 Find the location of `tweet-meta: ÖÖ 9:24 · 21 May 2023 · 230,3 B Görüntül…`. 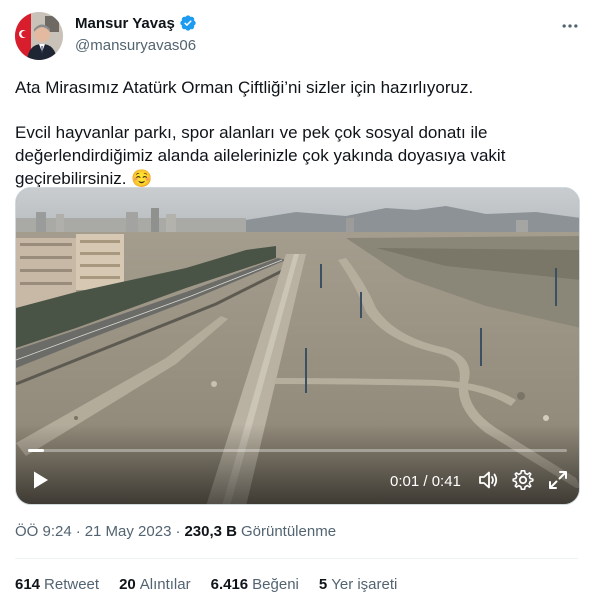

tweet-meta: ÖÖ 9:24 · 21 May 2023 · 230,3 B Görüntül… is located at coordinates (175, 531).